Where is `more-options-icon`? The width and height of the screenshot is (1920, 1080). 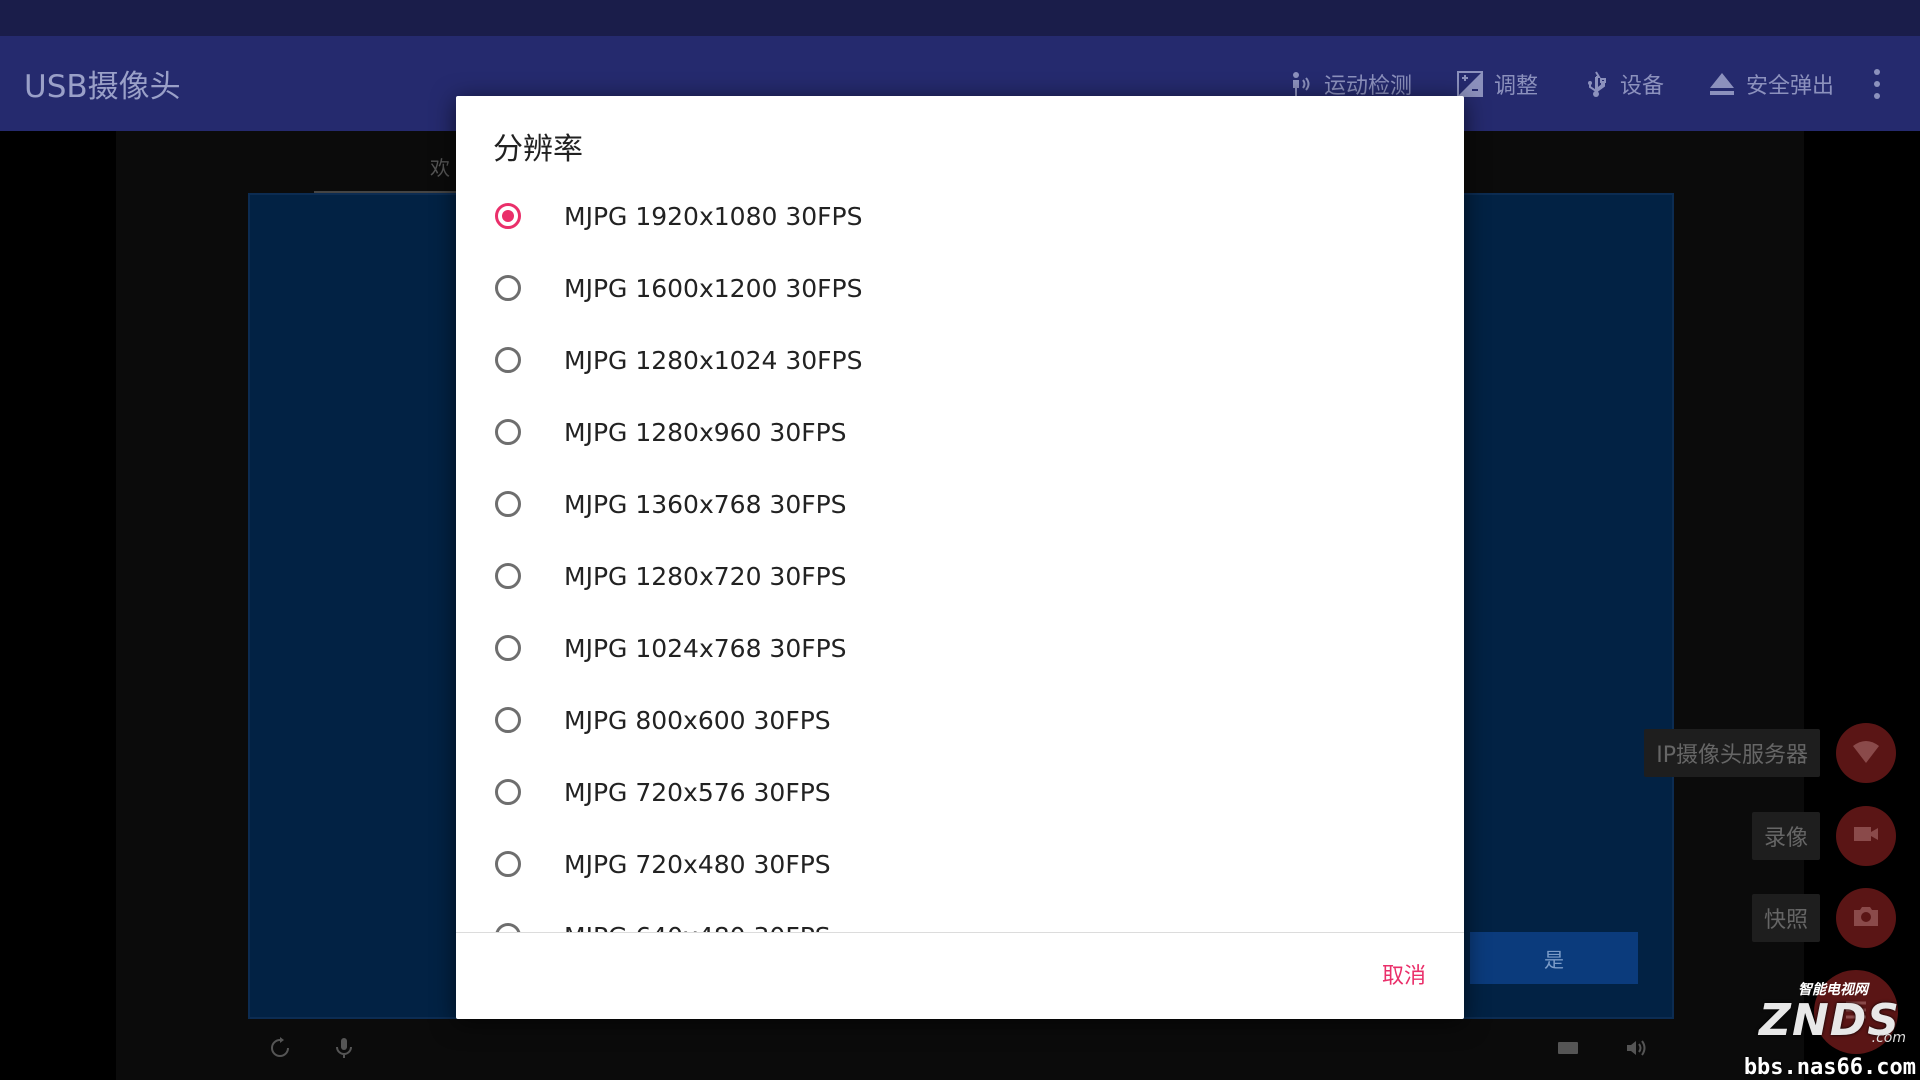 more-options-icon is located at coordinates (1877, 83).